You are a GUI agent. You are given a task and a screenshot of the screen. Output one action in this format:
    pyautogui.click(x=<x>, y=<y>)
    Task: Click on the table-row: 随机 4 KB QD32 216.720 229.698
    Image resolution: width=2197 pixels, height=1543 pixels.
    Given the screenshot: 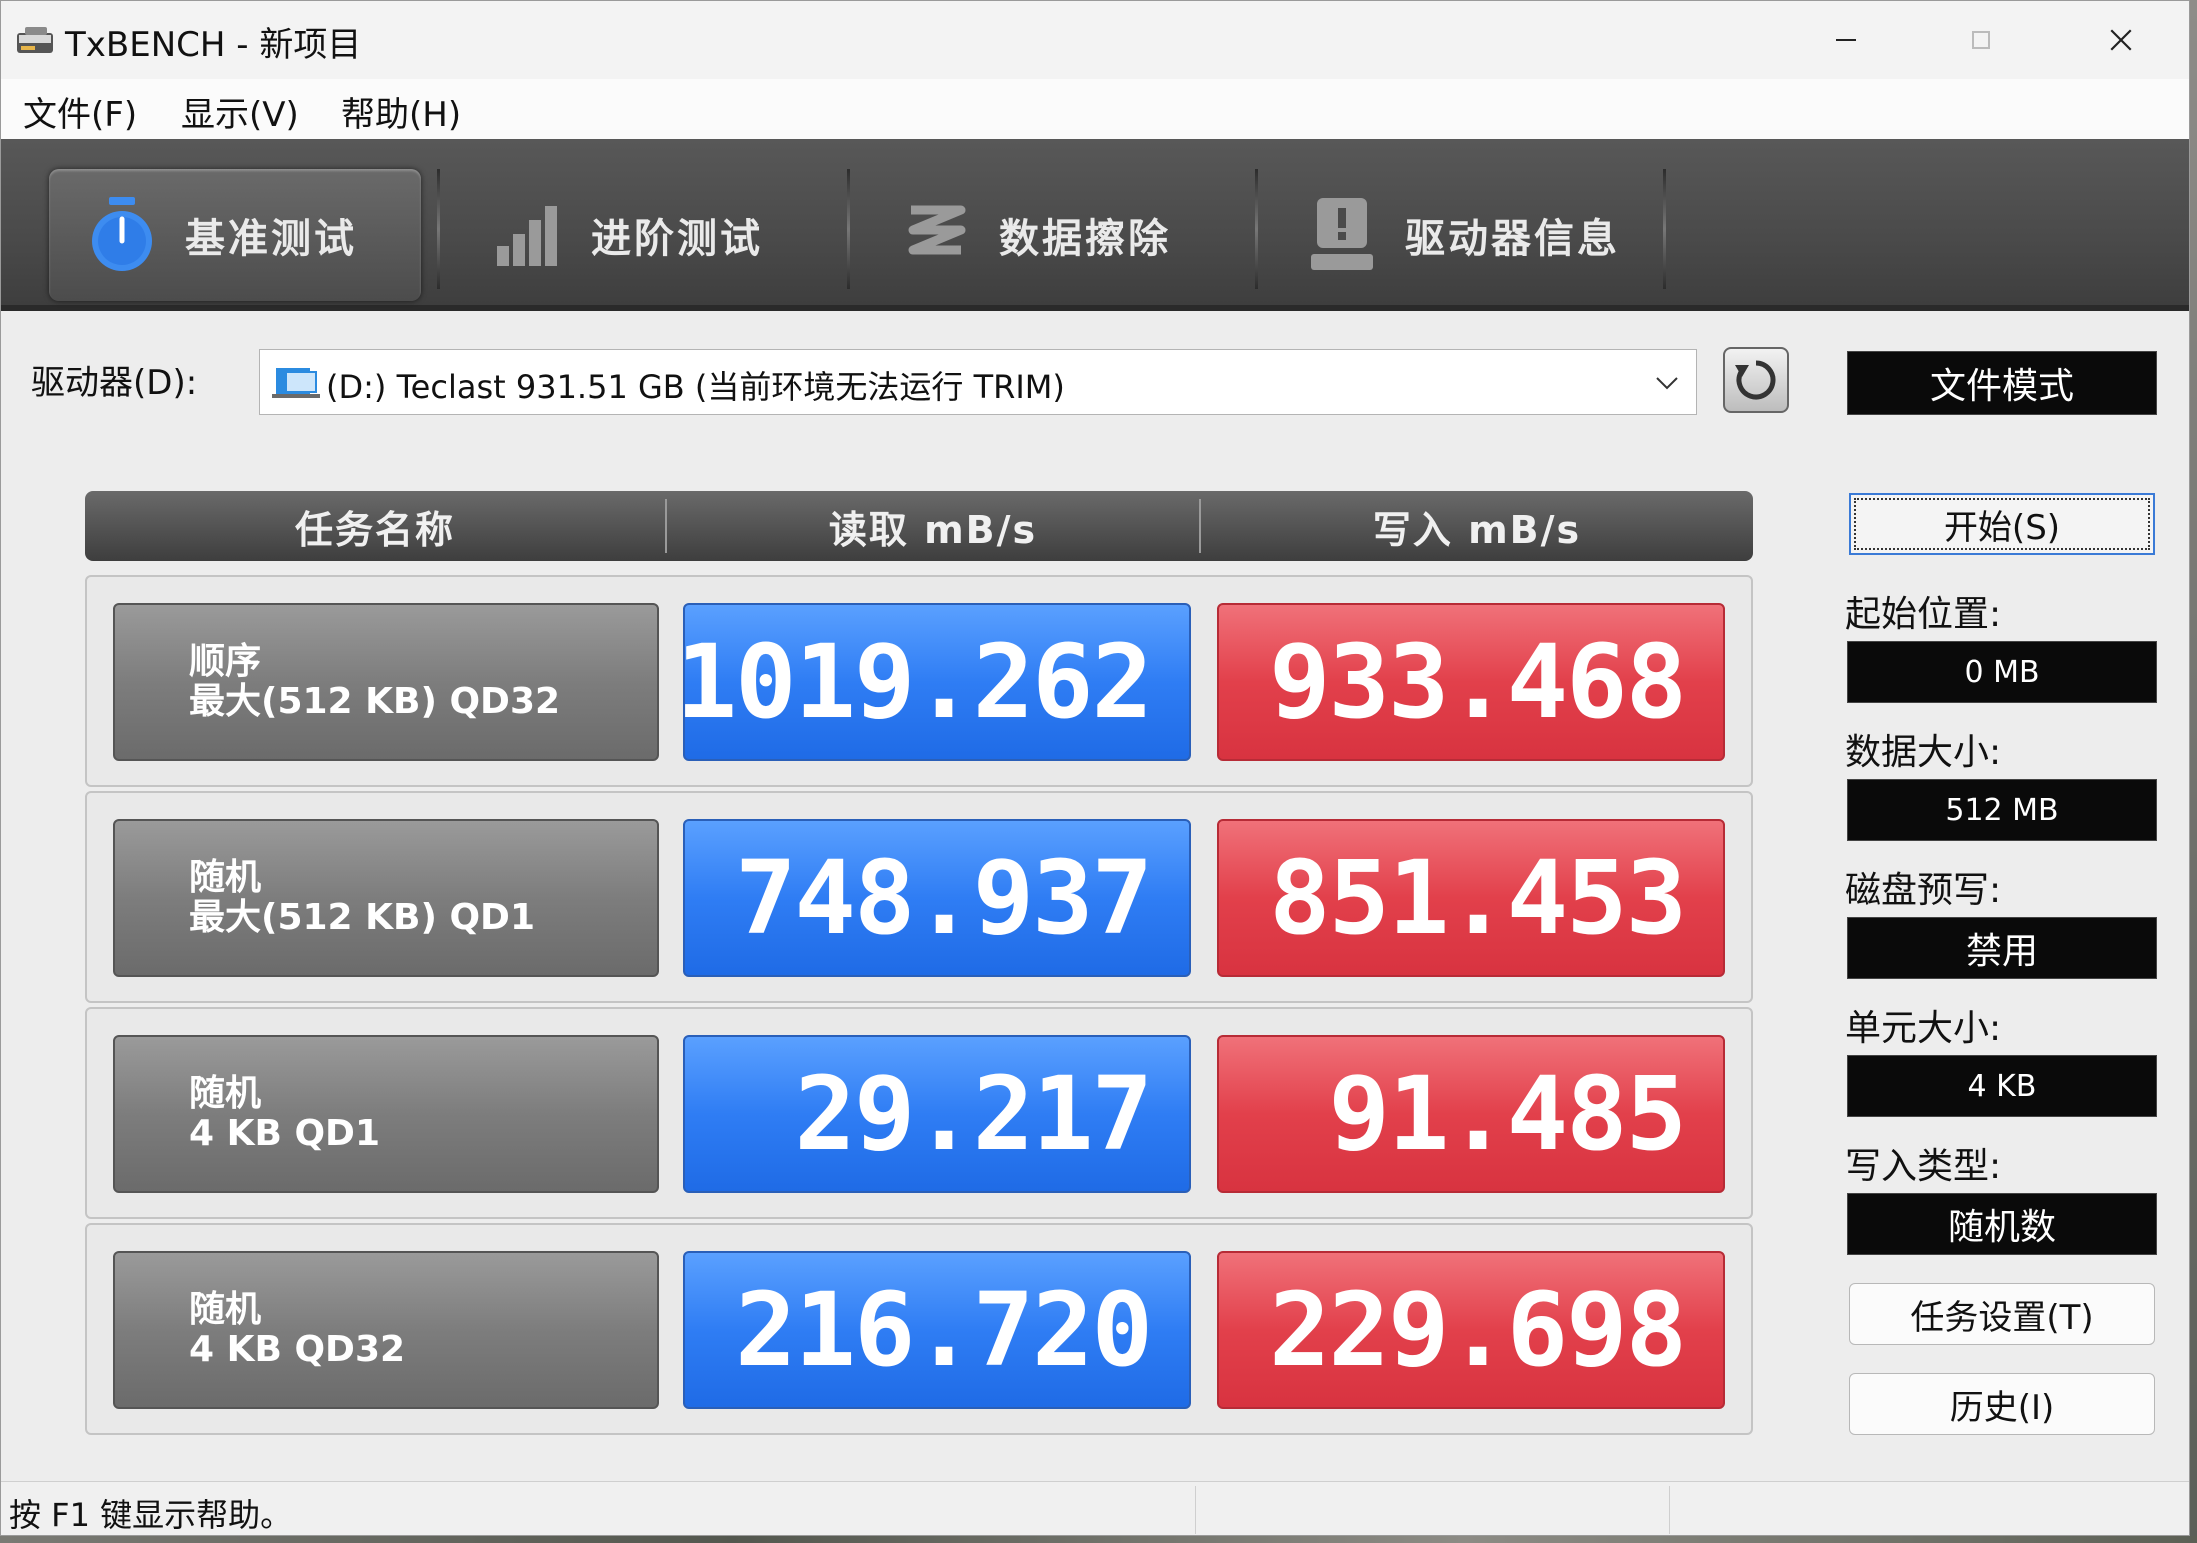 What is the action you would take?
    pyautogui.click(x=919, y=1329)
    